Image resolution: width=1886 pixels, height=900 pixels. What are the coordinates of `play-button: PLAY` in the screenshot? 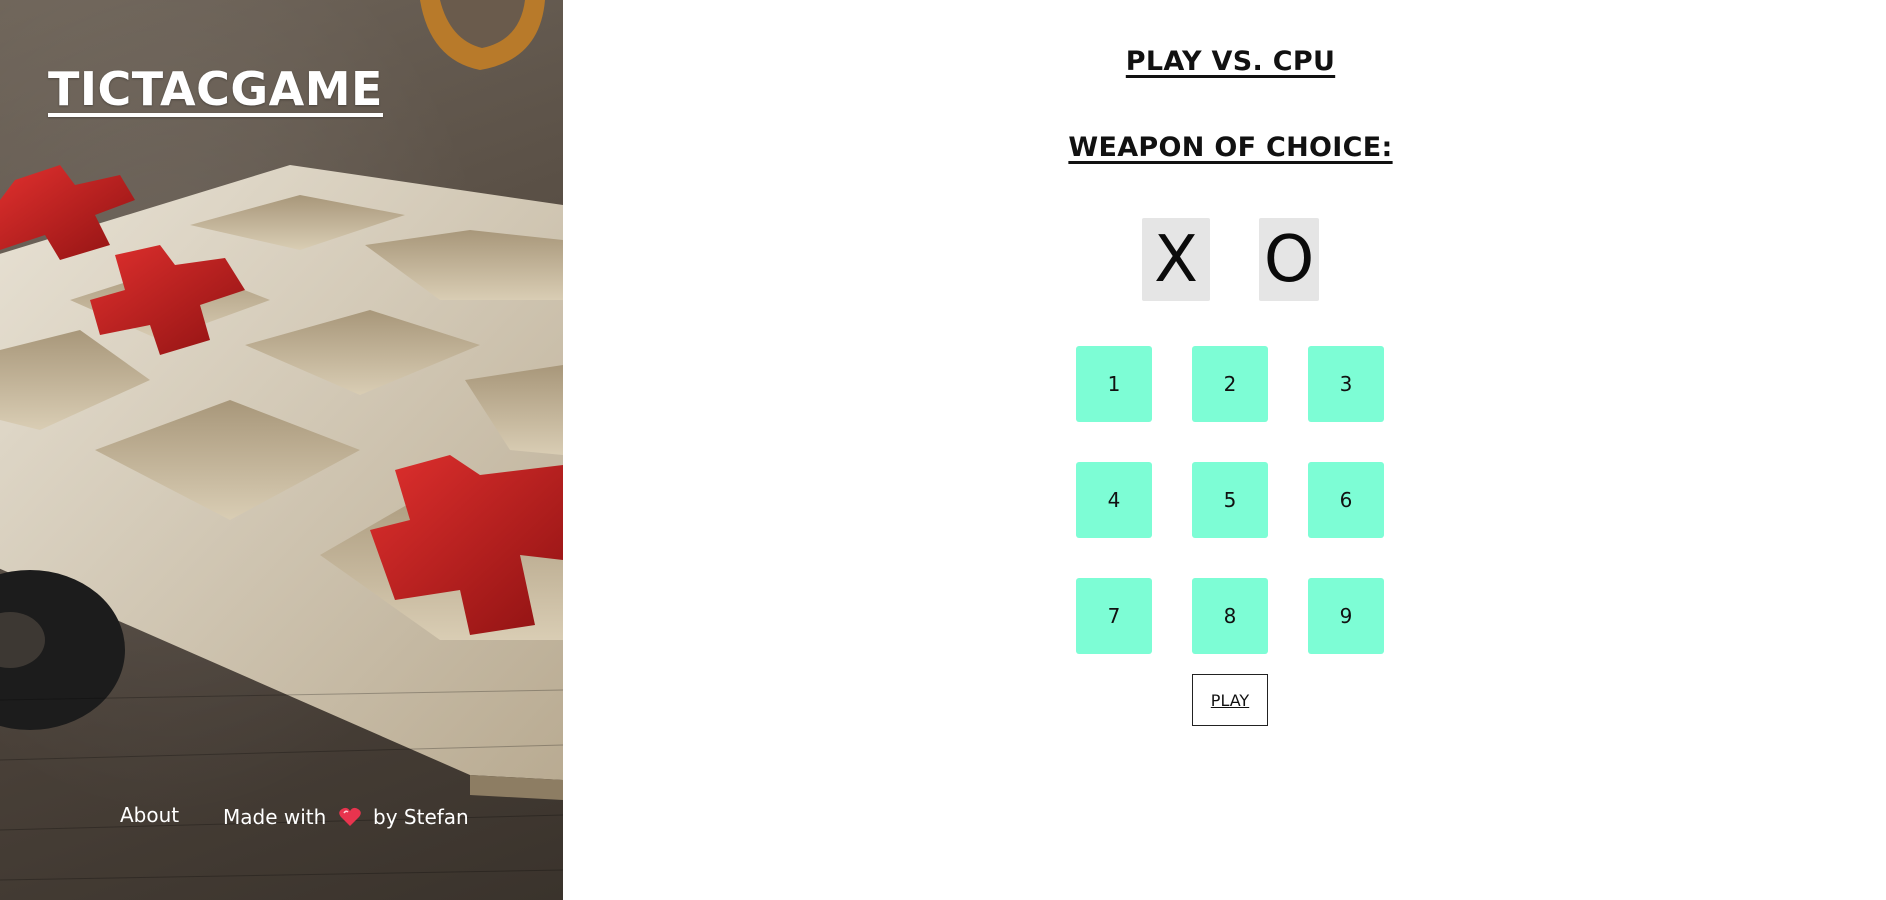 It's located at (1230, 700).